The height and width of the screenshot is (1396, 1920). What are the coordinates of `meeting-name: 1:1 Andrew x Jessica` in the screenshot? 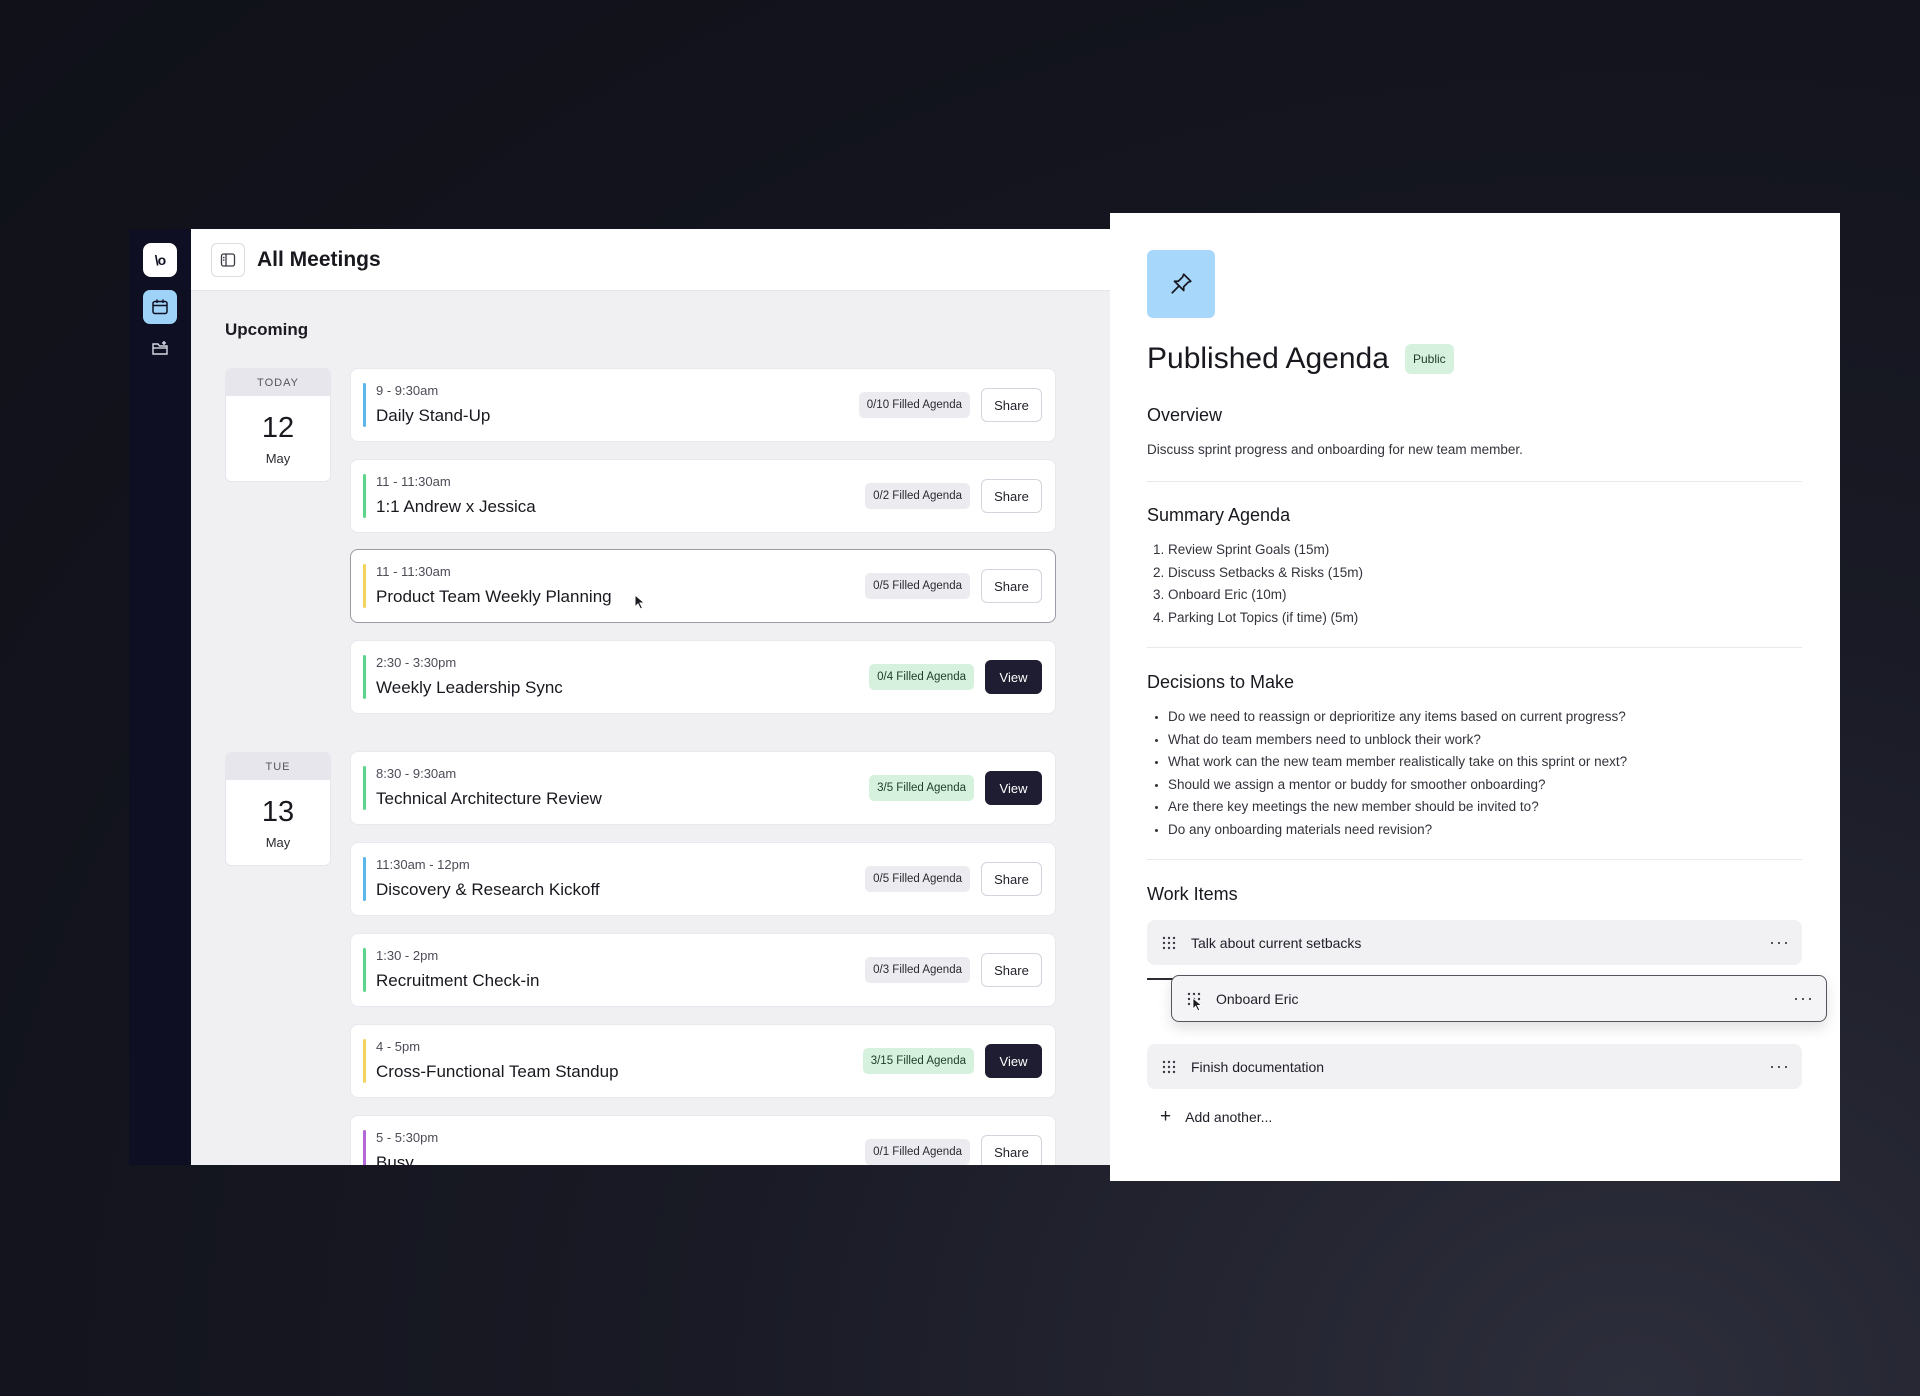 It's located at (456, 506).